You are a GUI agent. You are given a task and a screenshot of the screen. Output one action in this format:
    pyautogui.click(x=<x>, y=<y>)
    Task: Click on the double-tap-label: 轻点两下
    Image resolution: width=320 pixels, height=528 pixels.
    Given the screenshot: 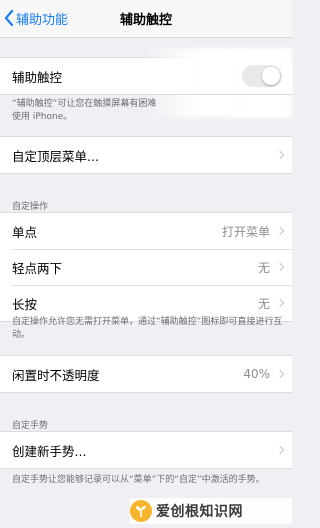 What is the action you would take?
    pyautogui.click(x=37, y=268)
    